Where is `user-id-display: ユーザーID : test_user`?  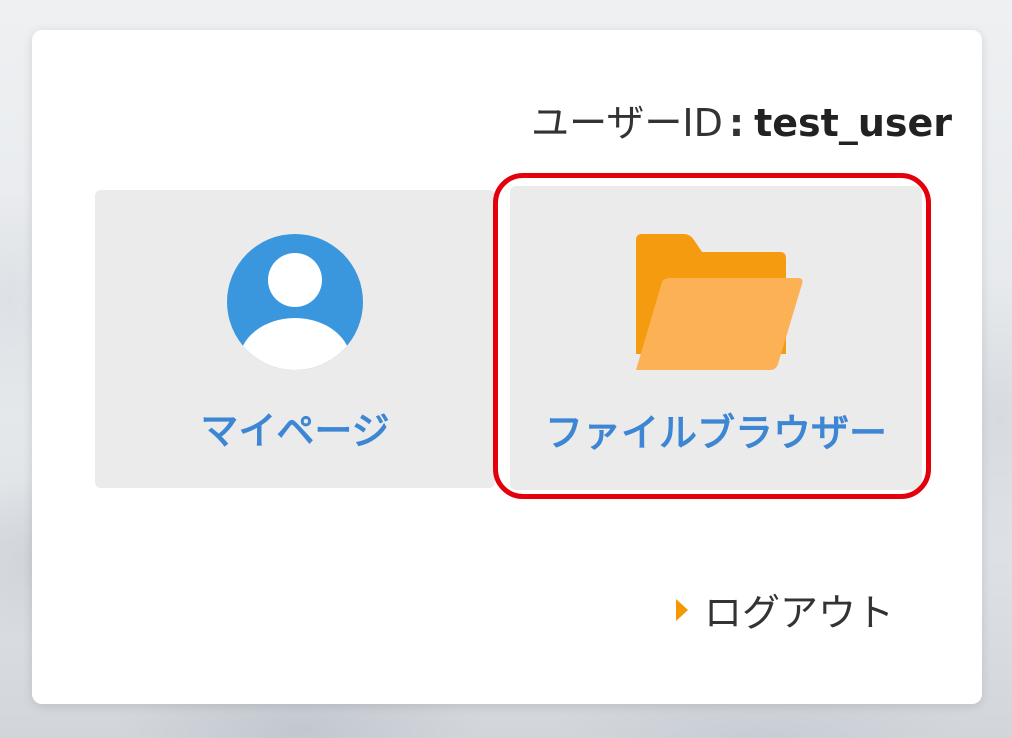 user-id-display: ユーザーID : test_user is located at coordinates (741, 119).